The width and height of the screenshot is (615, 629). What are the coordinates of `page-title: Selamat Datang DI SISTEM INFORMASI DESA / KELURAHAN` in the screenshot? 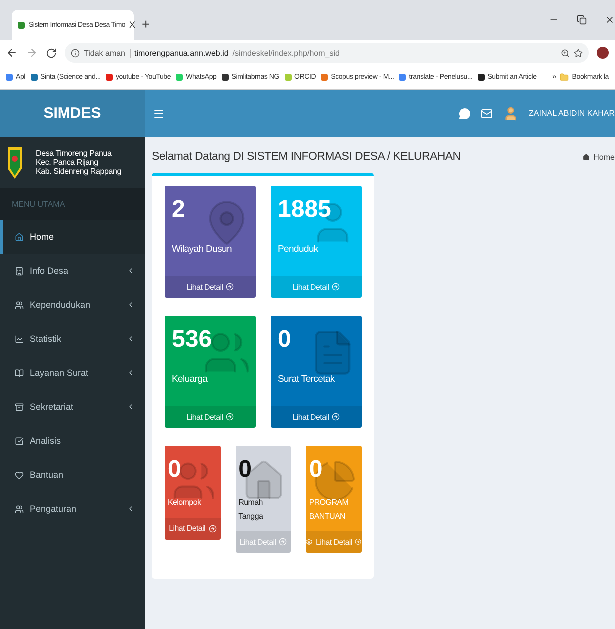 It's located at (306, 157).